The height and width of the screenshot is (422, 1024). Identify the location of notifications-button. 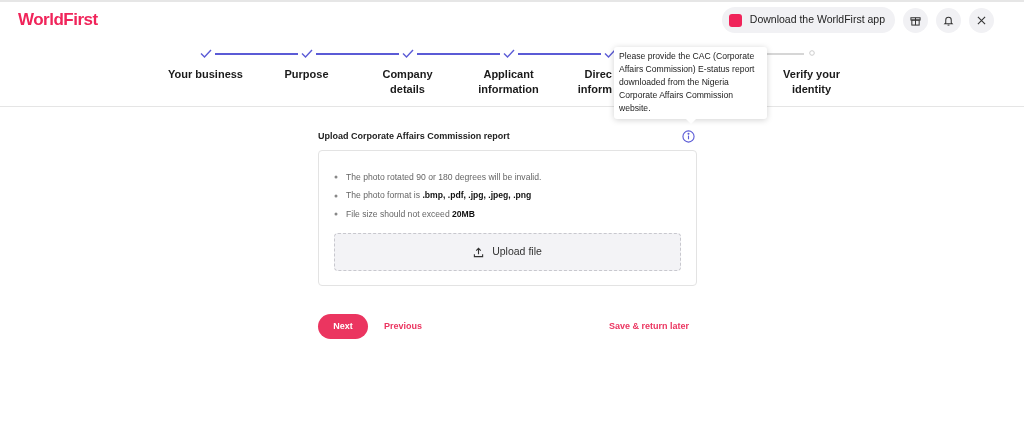
(948, 20).